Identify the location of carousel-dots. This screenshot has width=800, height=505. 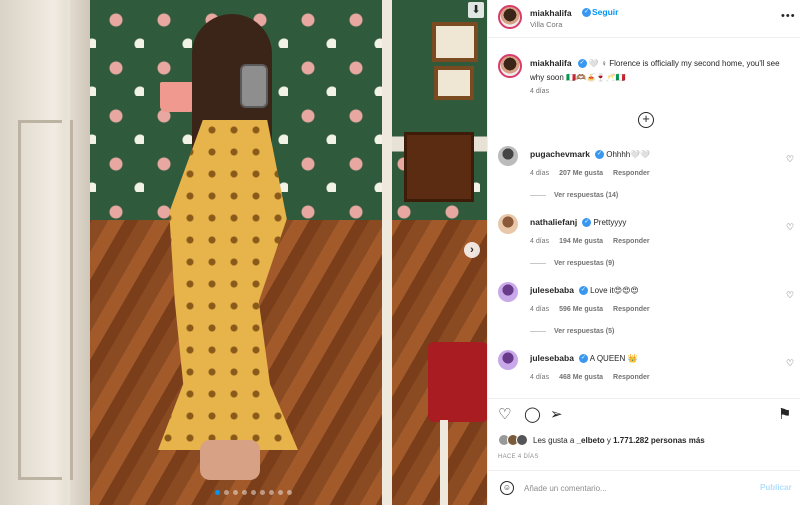
(253, 492).